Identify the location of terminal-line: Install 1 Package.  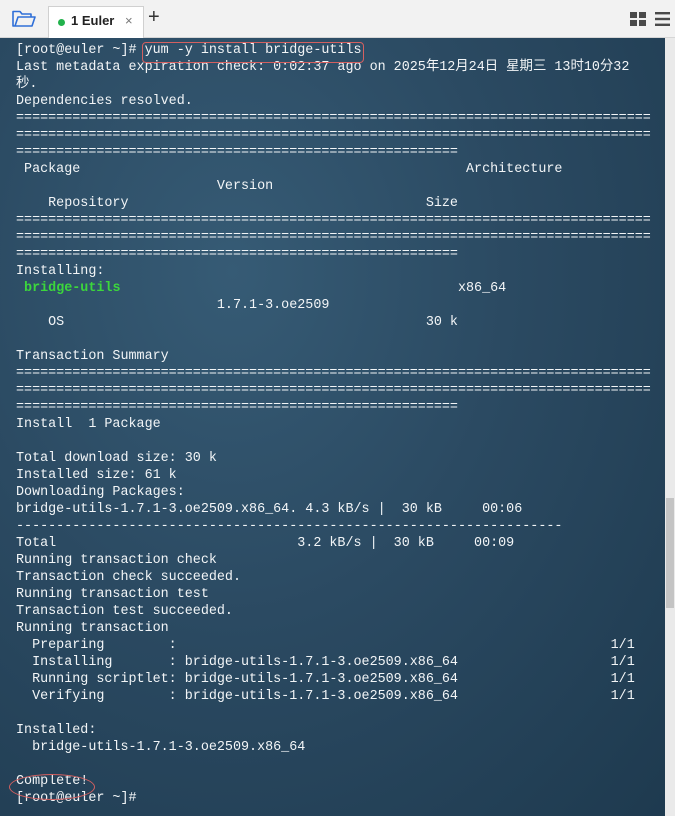
(88, 424).